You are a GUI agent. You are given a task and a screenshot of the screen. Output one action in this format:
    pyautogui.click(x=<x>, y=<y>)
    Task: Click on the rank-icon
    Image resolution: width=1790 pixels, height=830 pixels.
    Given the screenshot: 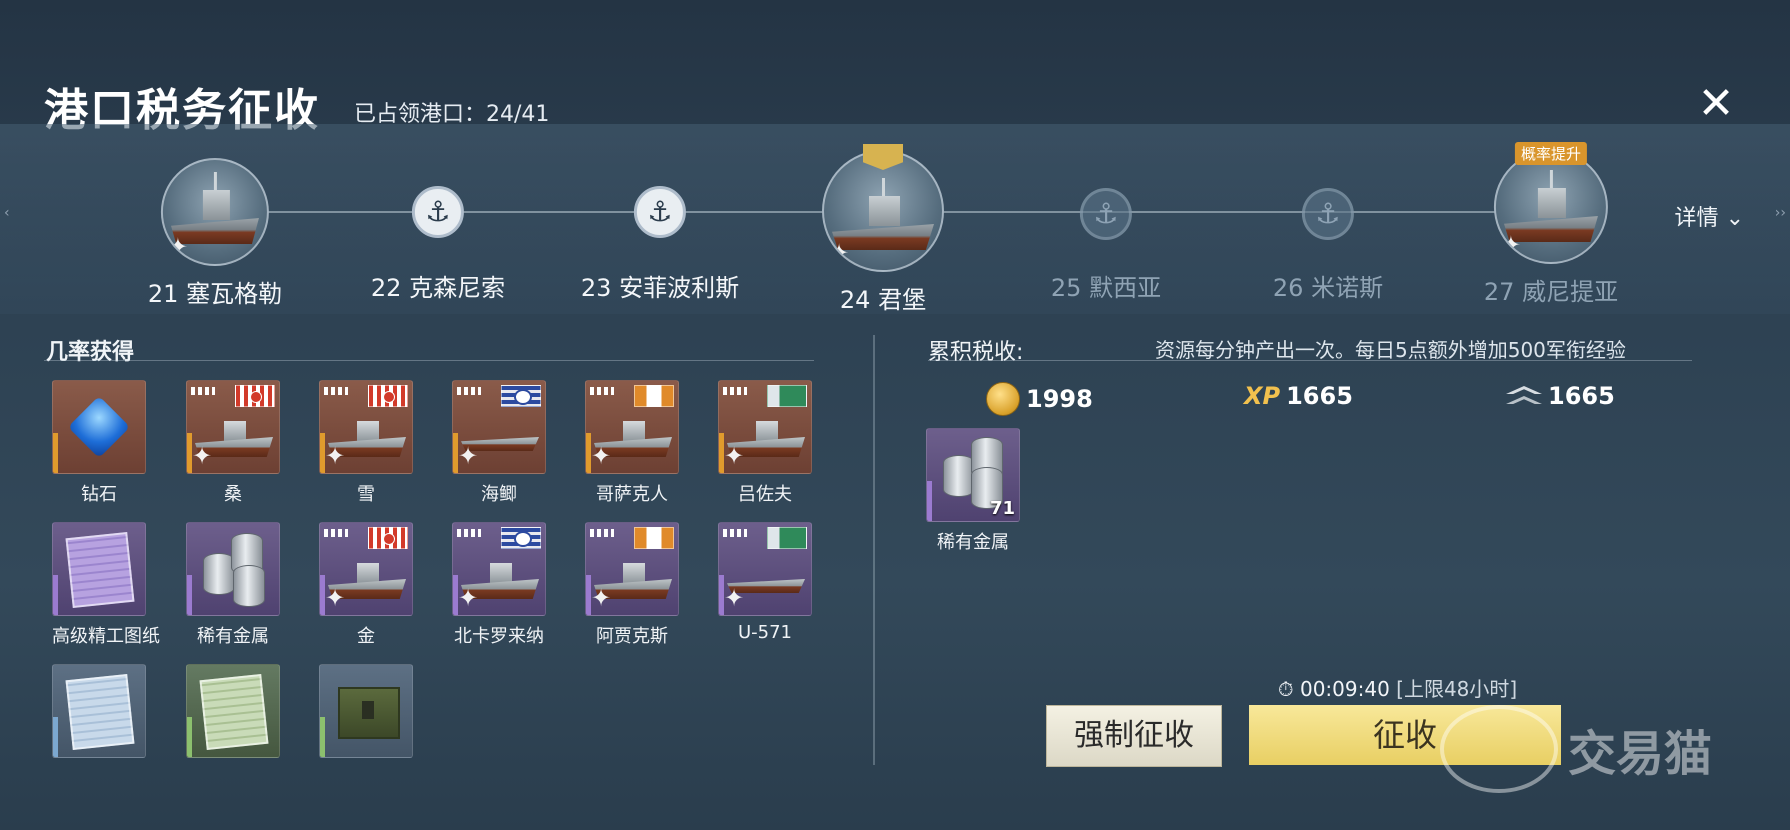 What is the action you would take?
    pyautogui.click(x=1524, y=396)
    